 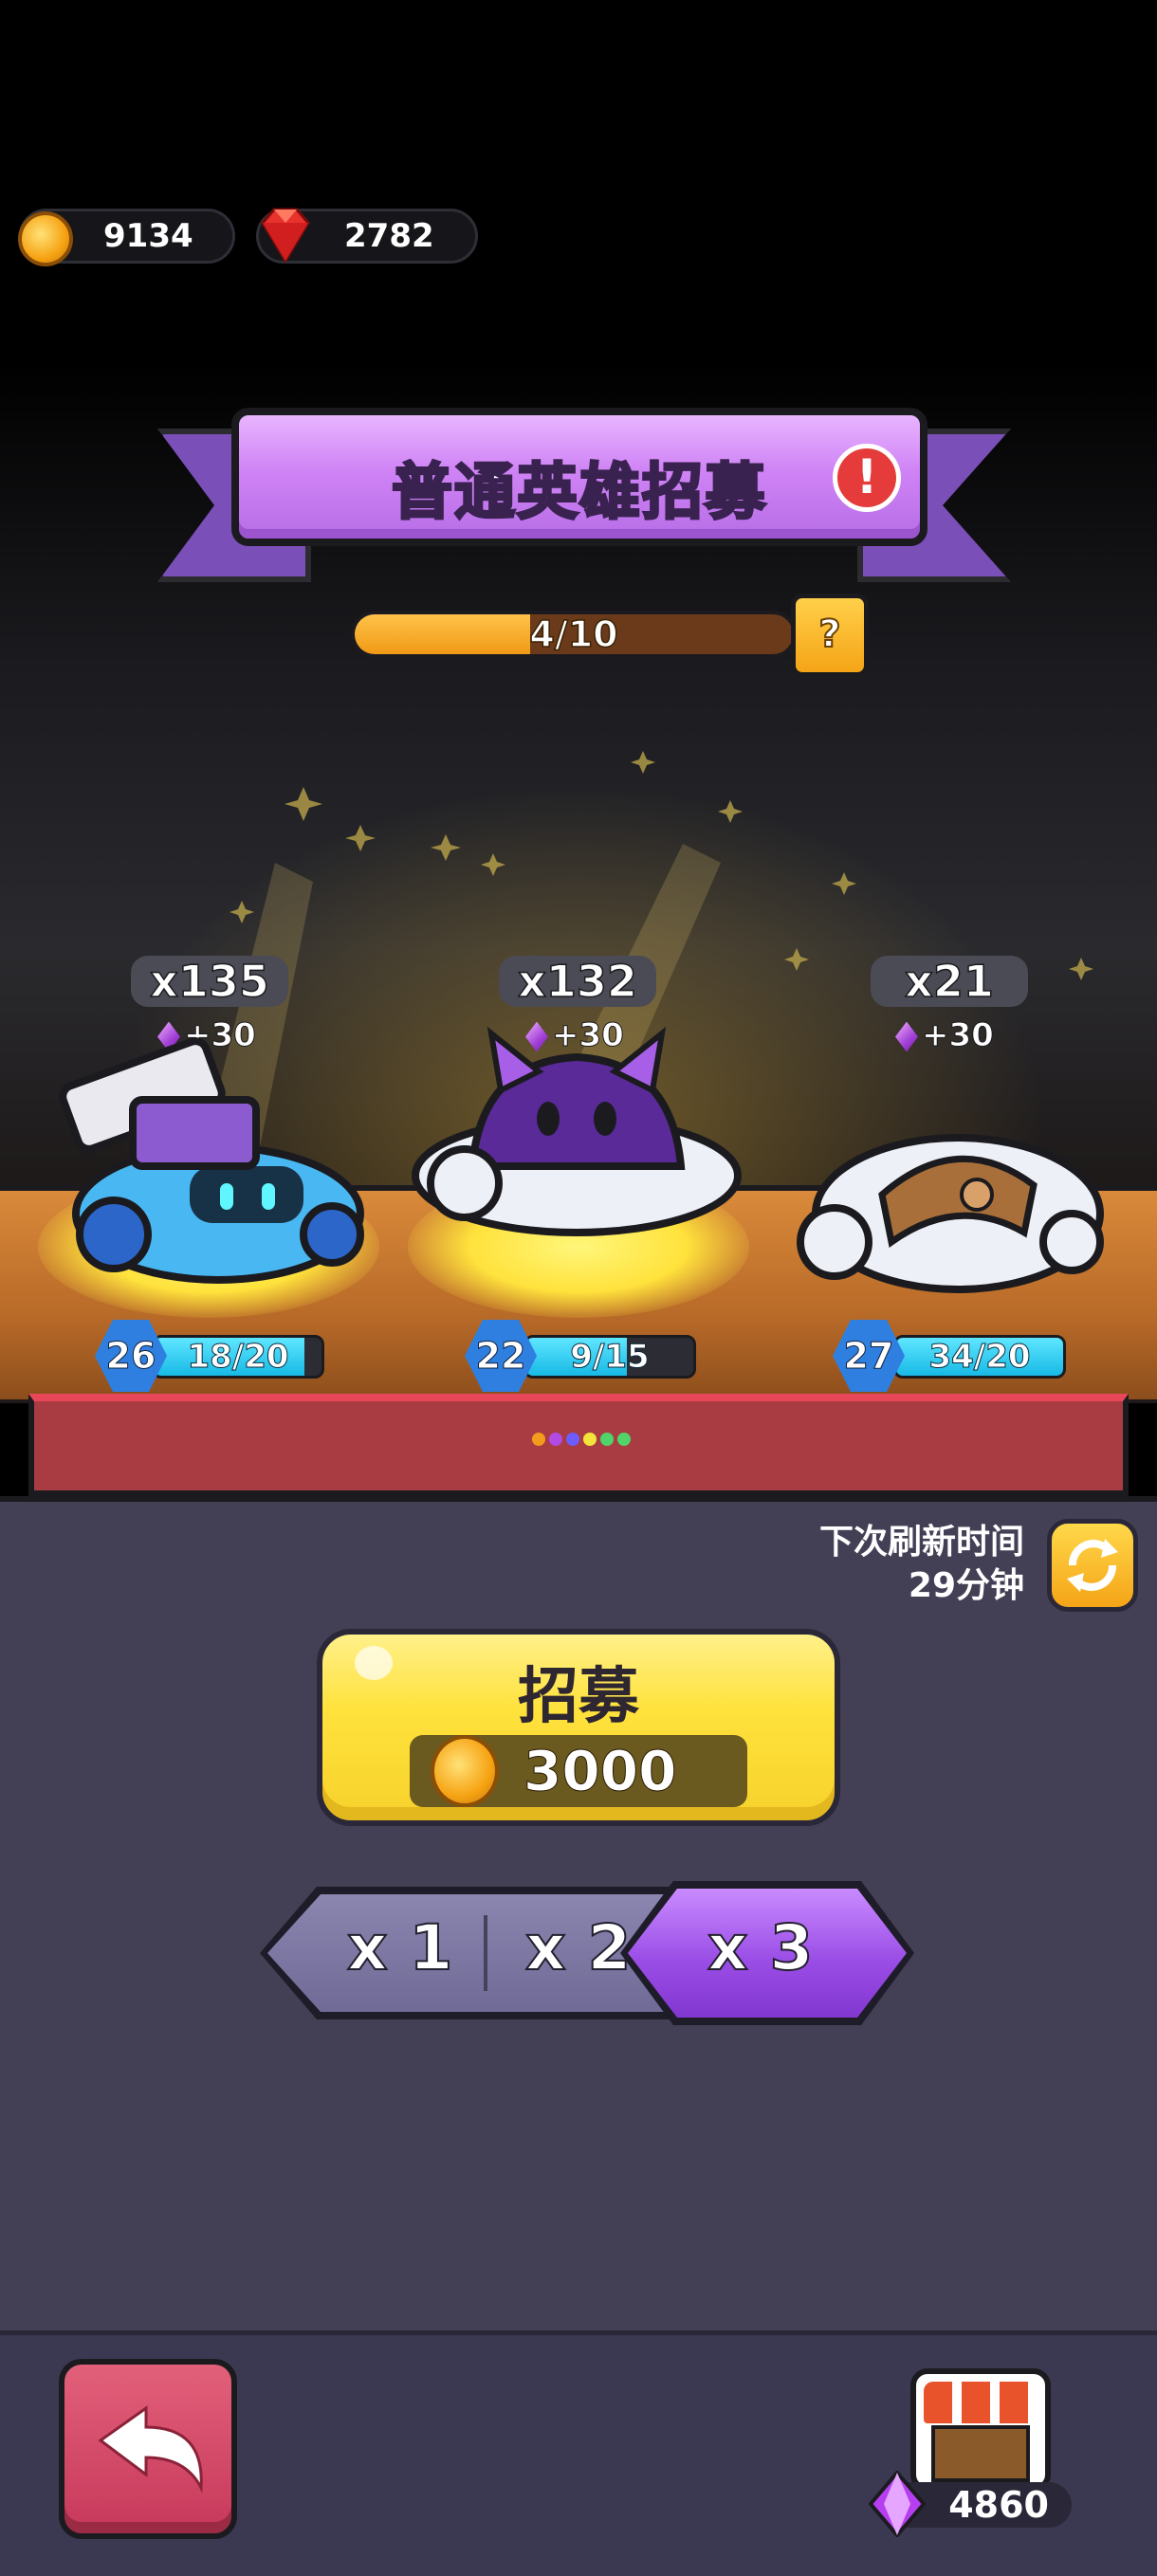 I want to click on refresh-time: 29分钟, so click(x=966, y=1585).